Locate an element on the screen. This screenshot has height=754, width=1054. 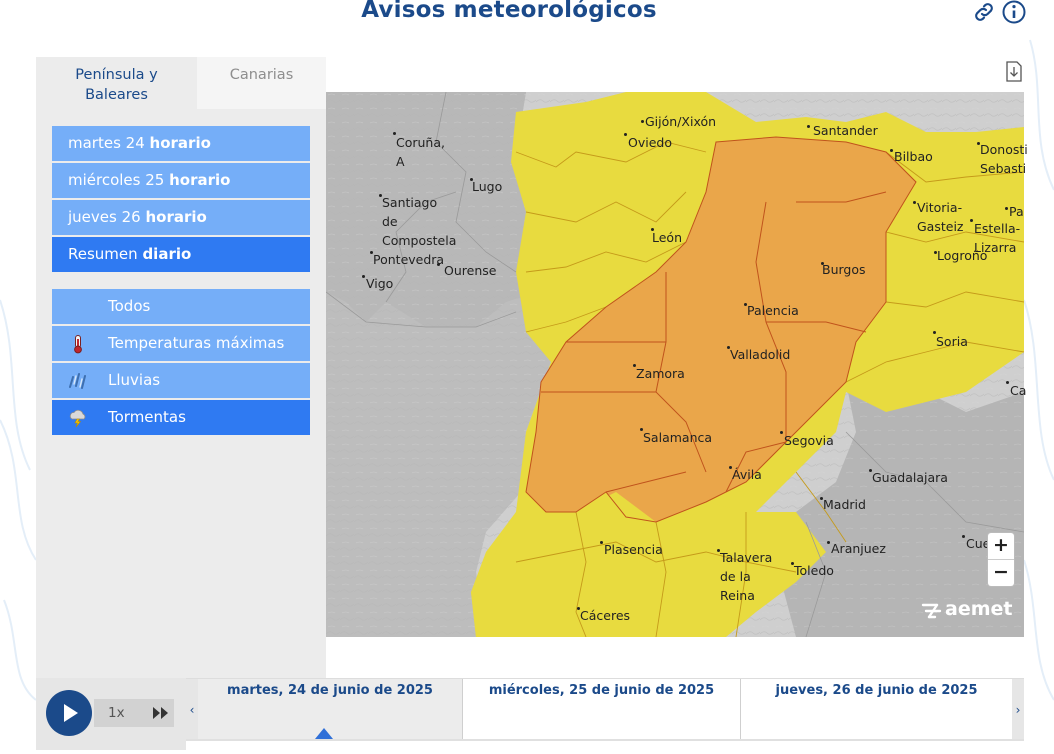
day-item-miercoles: miércoles 25 horario is located at coordinates (181, 180).